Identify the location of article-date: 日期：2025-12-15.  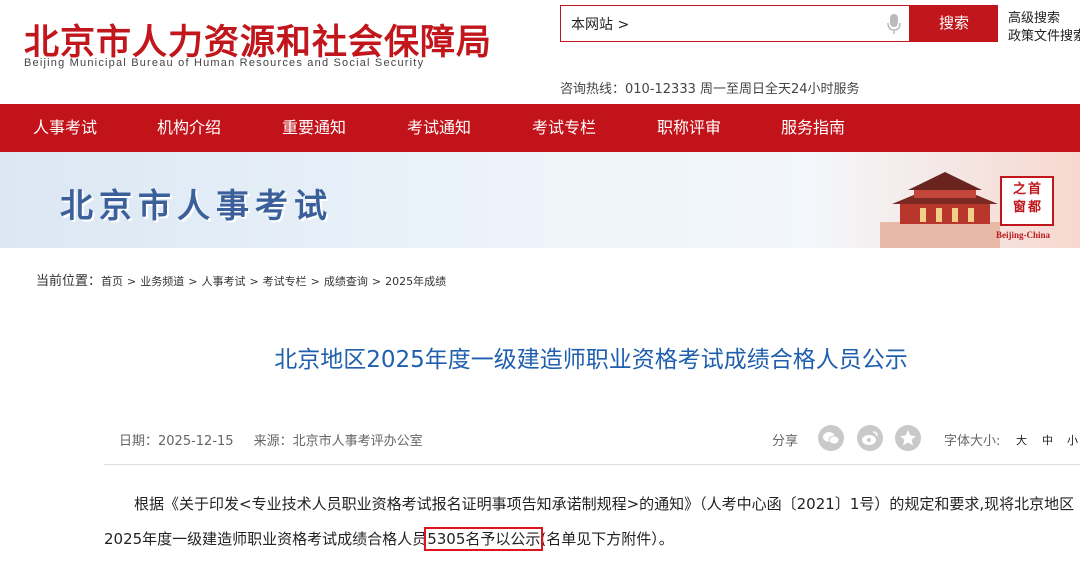
(176, 441).